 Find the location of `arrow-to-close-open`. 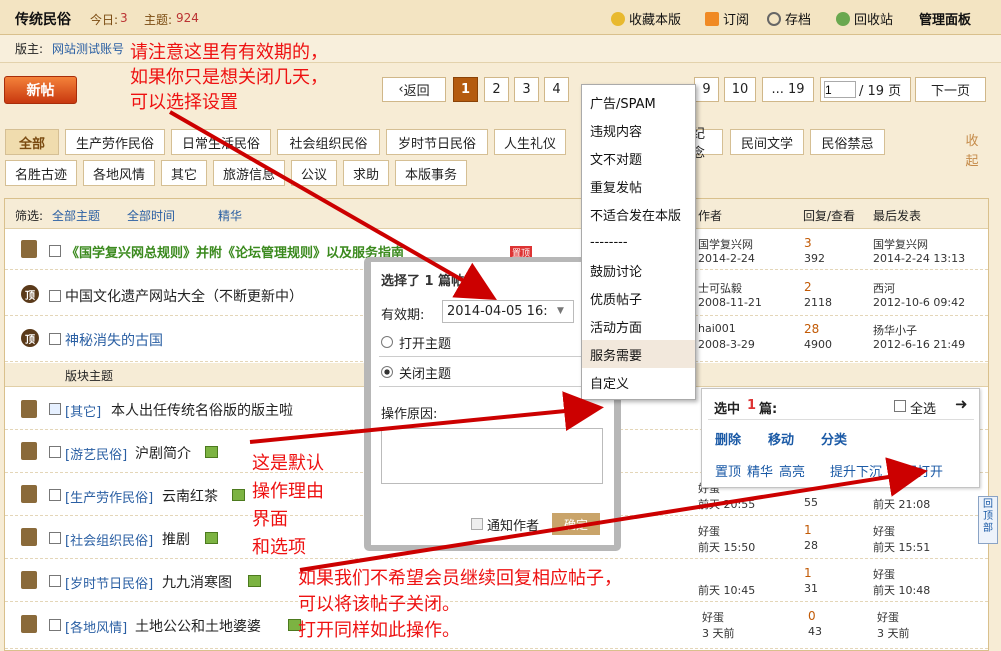

arrow-to-close-open is located at coordinates (613, 514).